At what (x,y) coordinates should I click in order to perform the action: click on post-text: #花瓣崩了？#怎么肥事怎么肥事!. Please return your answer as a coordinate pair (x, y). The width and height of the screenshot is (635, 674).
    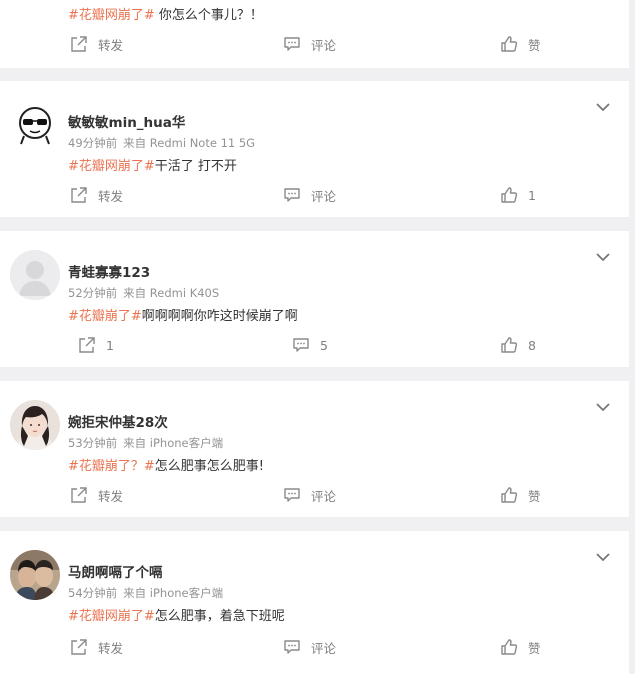
    Looking at the image, I should click on (166, 464).